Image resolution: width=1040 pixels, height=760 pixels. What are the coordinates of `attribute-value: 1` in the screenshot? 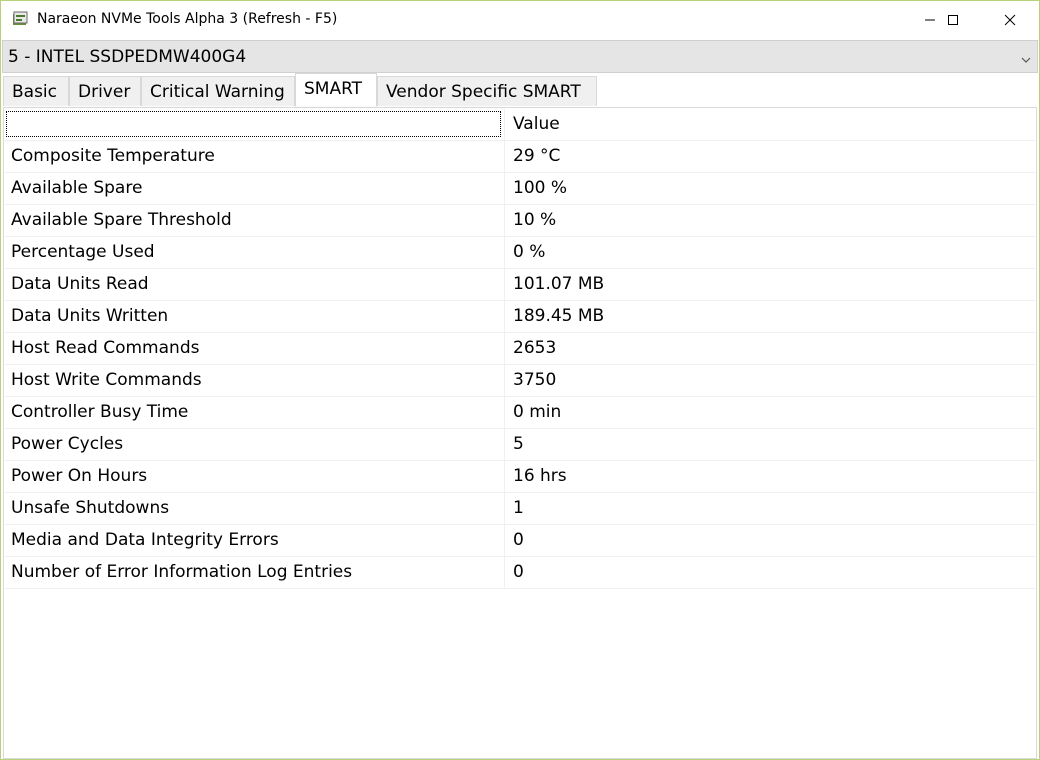 It's located at (518, 508).